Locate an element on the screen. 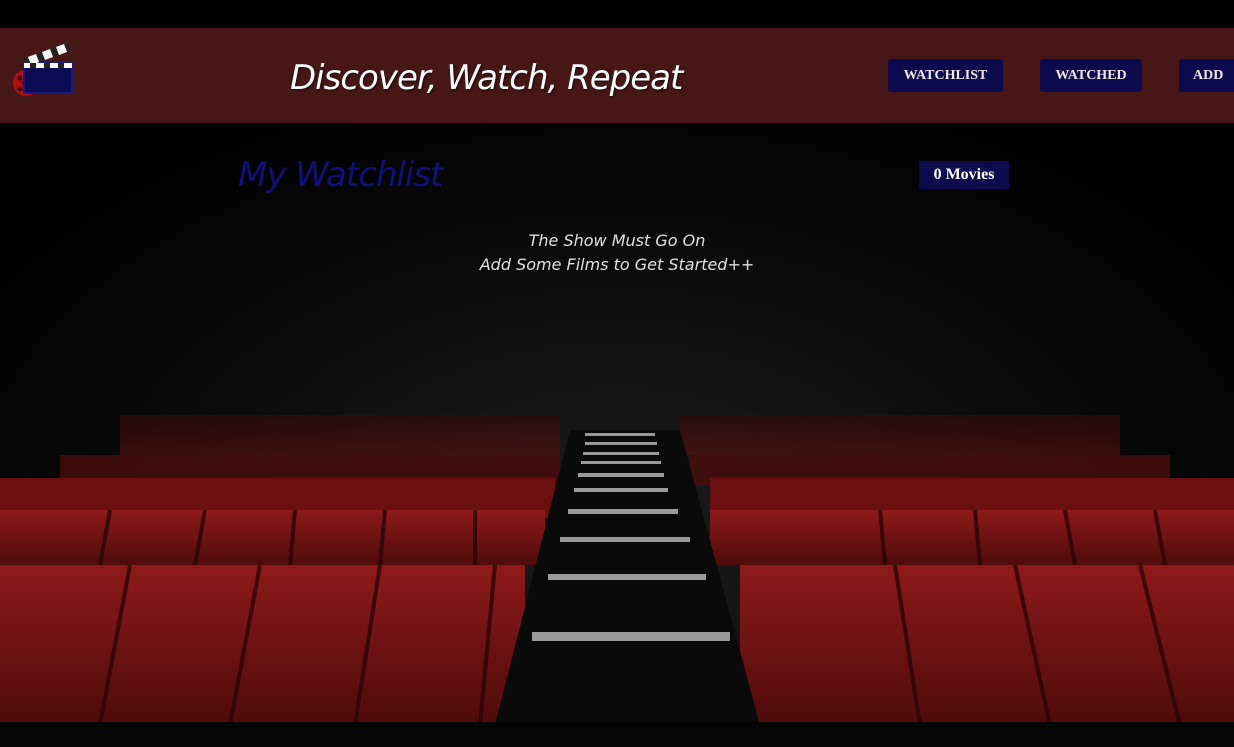 The height and width of the screenshot is (747, 1234). film-clapperboard-icon is located at coordinates (42, 69).